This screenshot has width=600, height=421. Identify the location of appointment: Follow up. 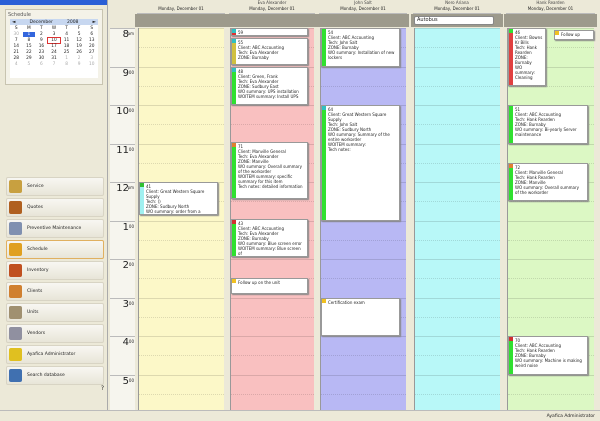
(574, 34).